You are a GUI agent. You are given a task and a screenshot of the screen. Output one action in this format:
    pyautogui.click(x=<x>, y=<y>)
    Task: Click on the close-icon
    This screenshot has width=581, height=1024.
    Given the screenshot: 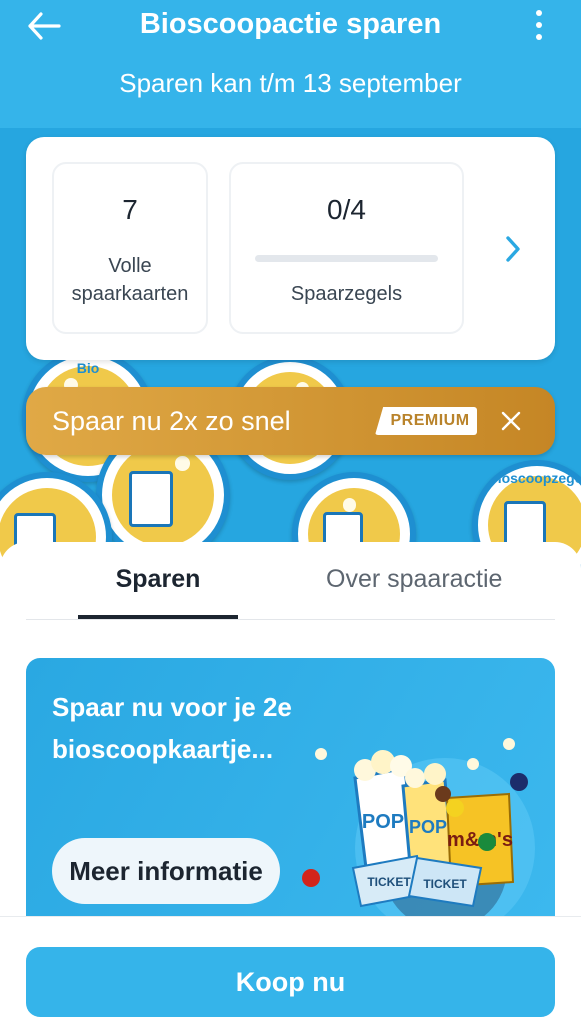 What is the action you would take?
    pyautogui.click(x=511, y=421)
    